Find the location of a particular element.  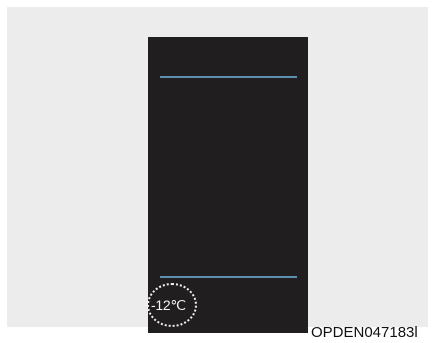

top-divider-line is located at coordinates (228, 77).